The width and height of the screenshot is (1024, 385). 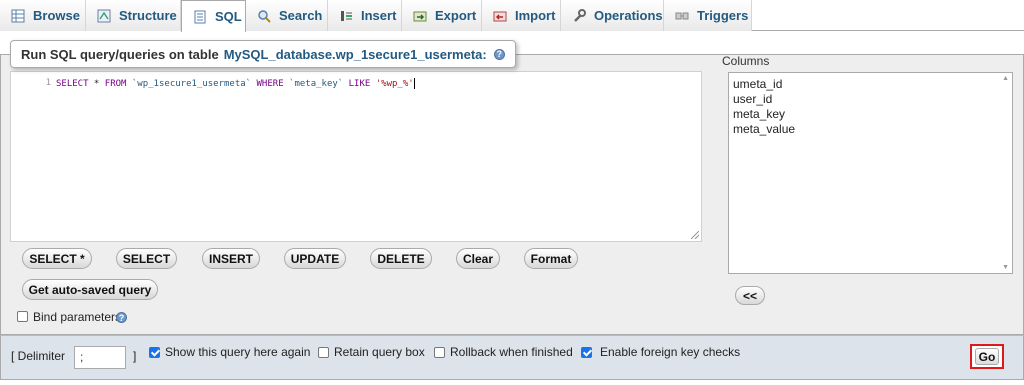 I want to click on tab-search: Search, so click(x=287, y=15).